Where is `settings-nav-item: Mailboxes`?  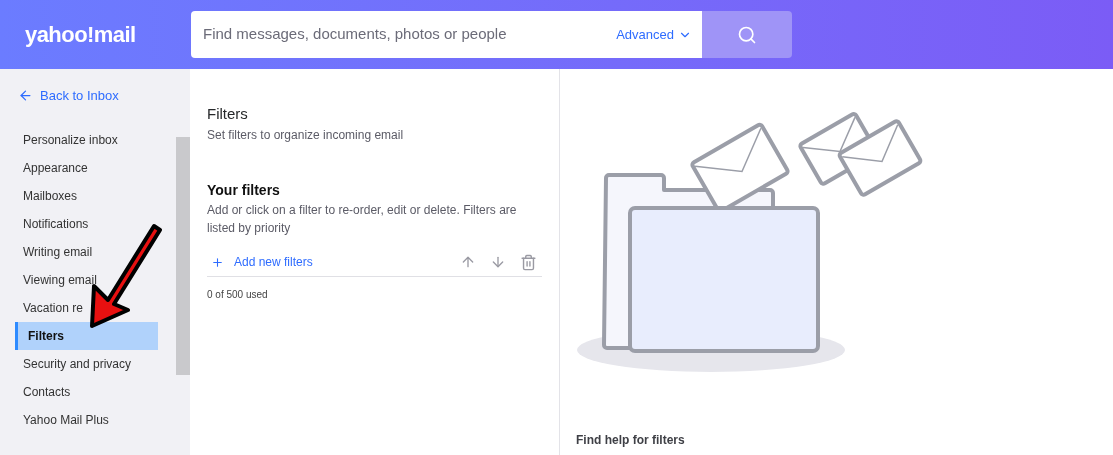 settings-nav-item: Mailboxes is located at coordinates (88, 195).